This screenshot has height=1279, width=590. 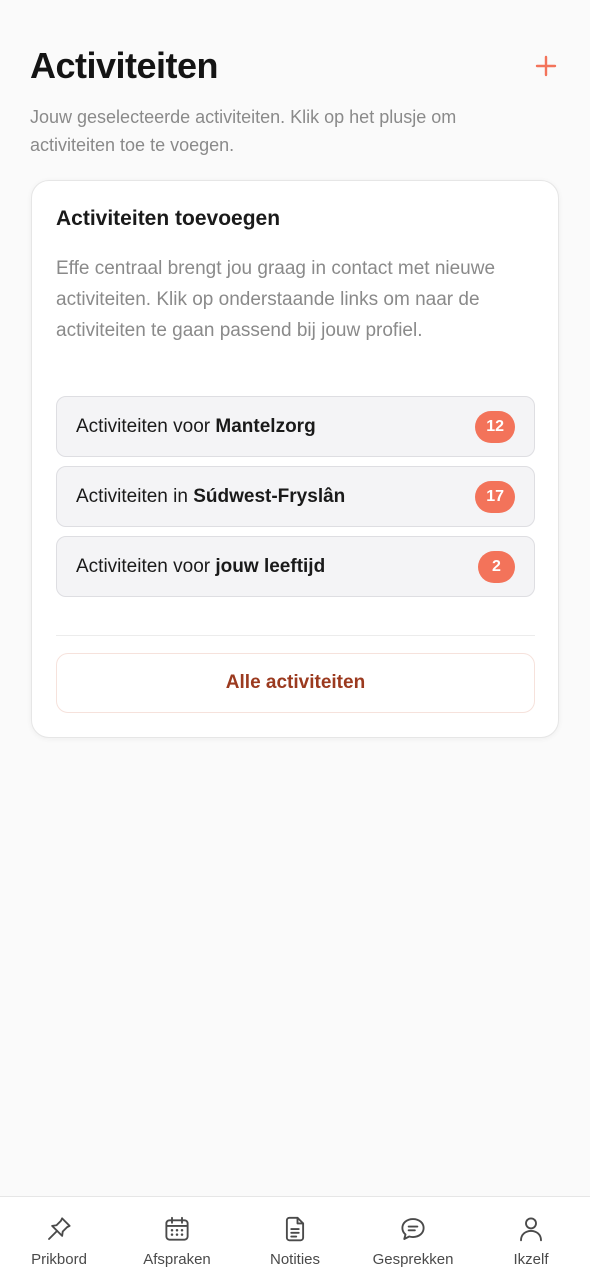 I want to click on tab-notities: Notities, so click(x=295, y=1238).